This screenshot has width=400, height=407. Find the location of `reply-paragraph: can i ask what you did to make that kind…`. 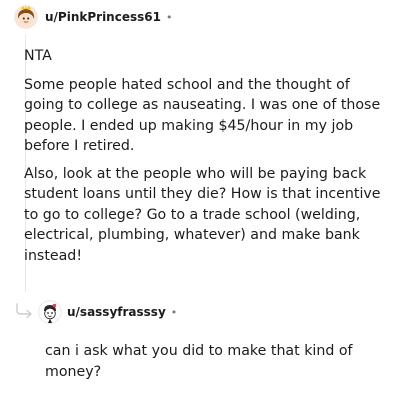

reply-paragraph: can i ask what you did to make that kind… is located at coordinates (199, 361).